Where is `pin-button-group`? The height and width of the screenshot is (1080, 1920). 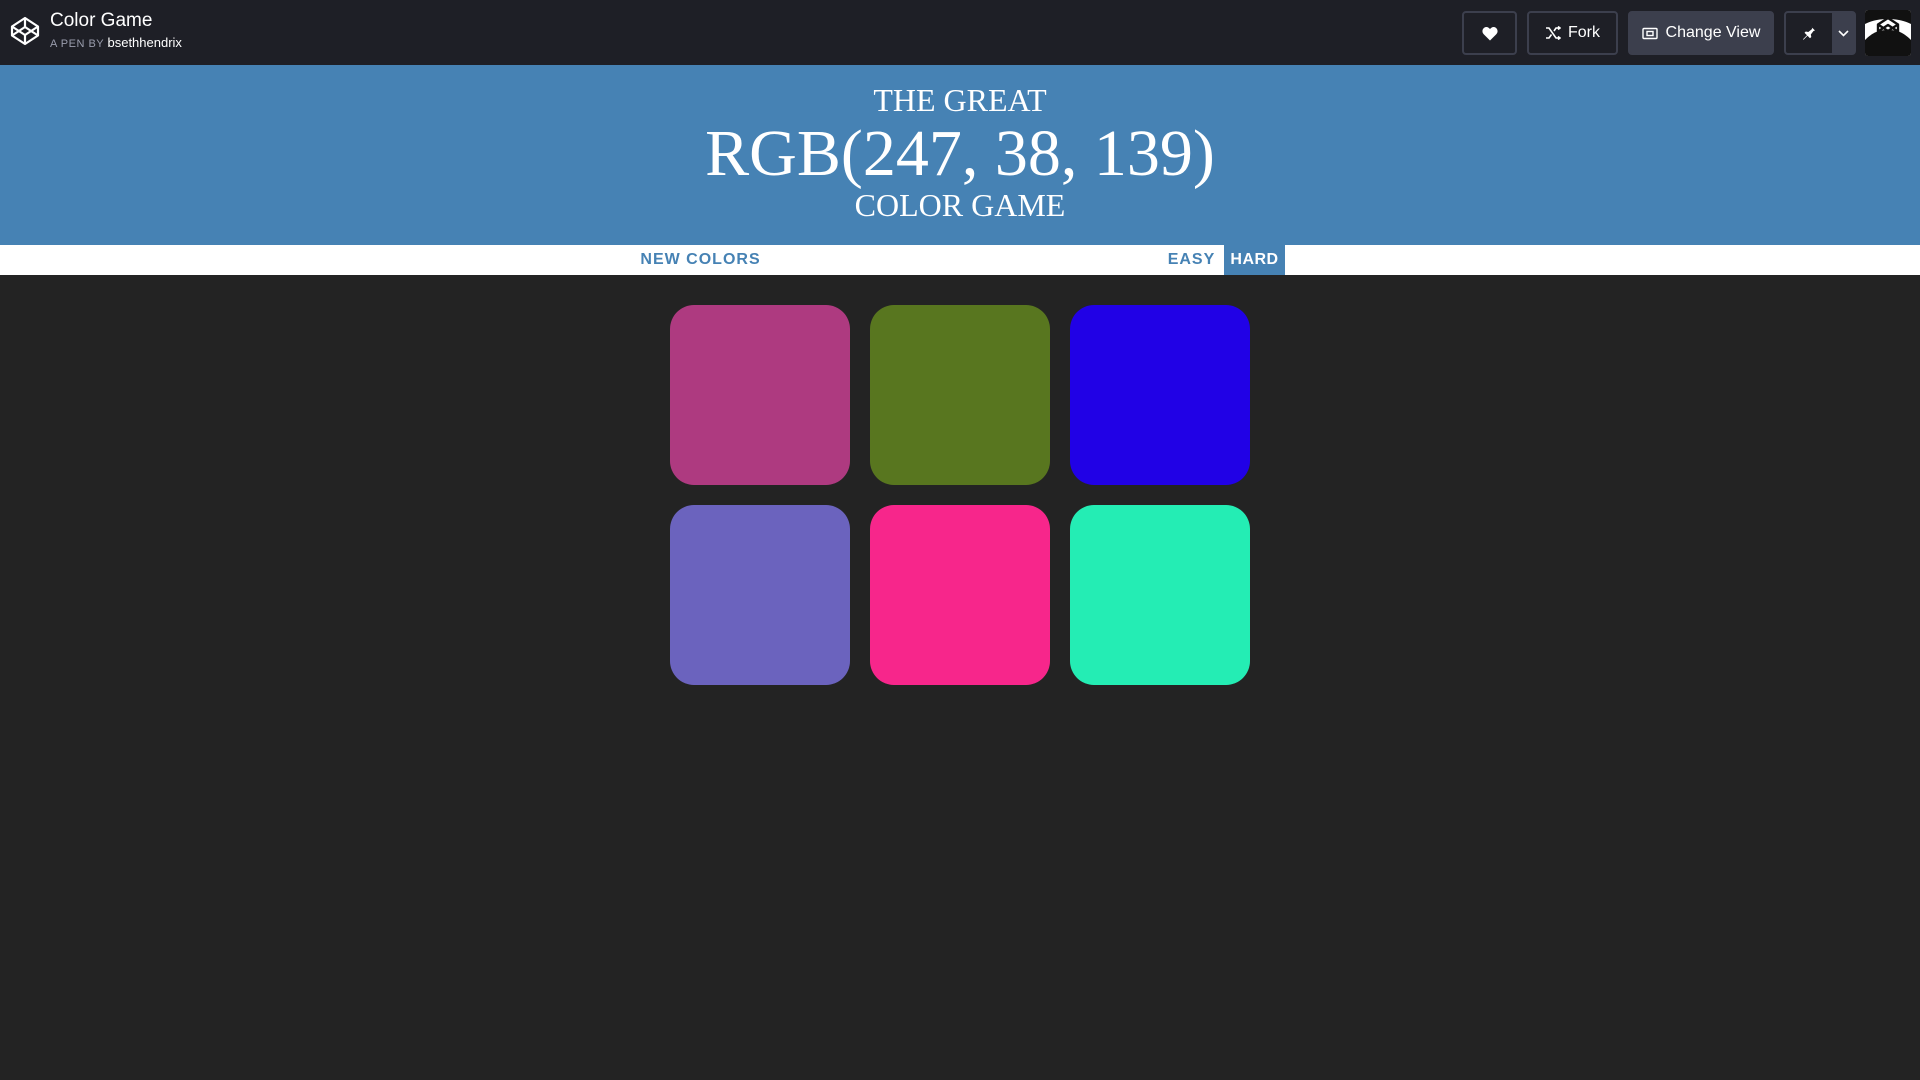 pin-button-group is located at coordinates (1820, 33).